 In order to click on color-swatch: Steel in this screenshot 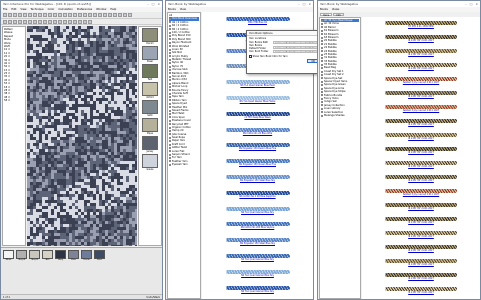, I will do `click(99, 255)`.